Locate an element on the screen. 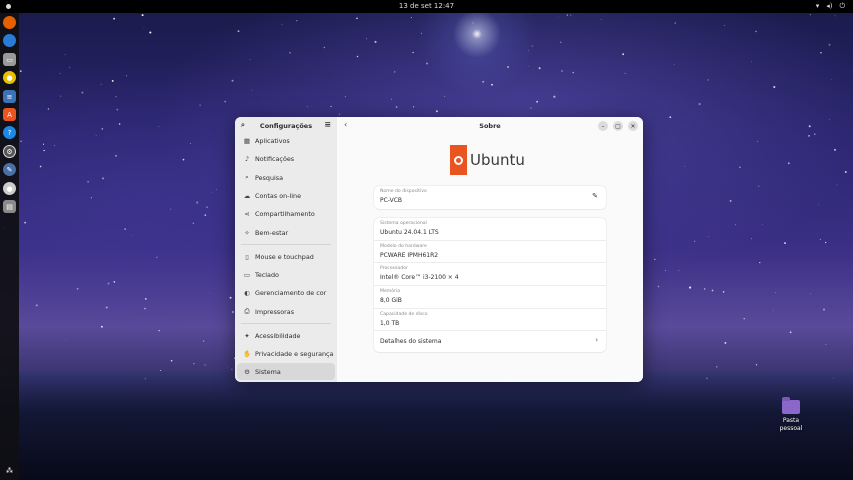 This screenshot has height=480, width=853. system-tray: ▾ ◂) ⏻ is located at coordinates (830, 6).